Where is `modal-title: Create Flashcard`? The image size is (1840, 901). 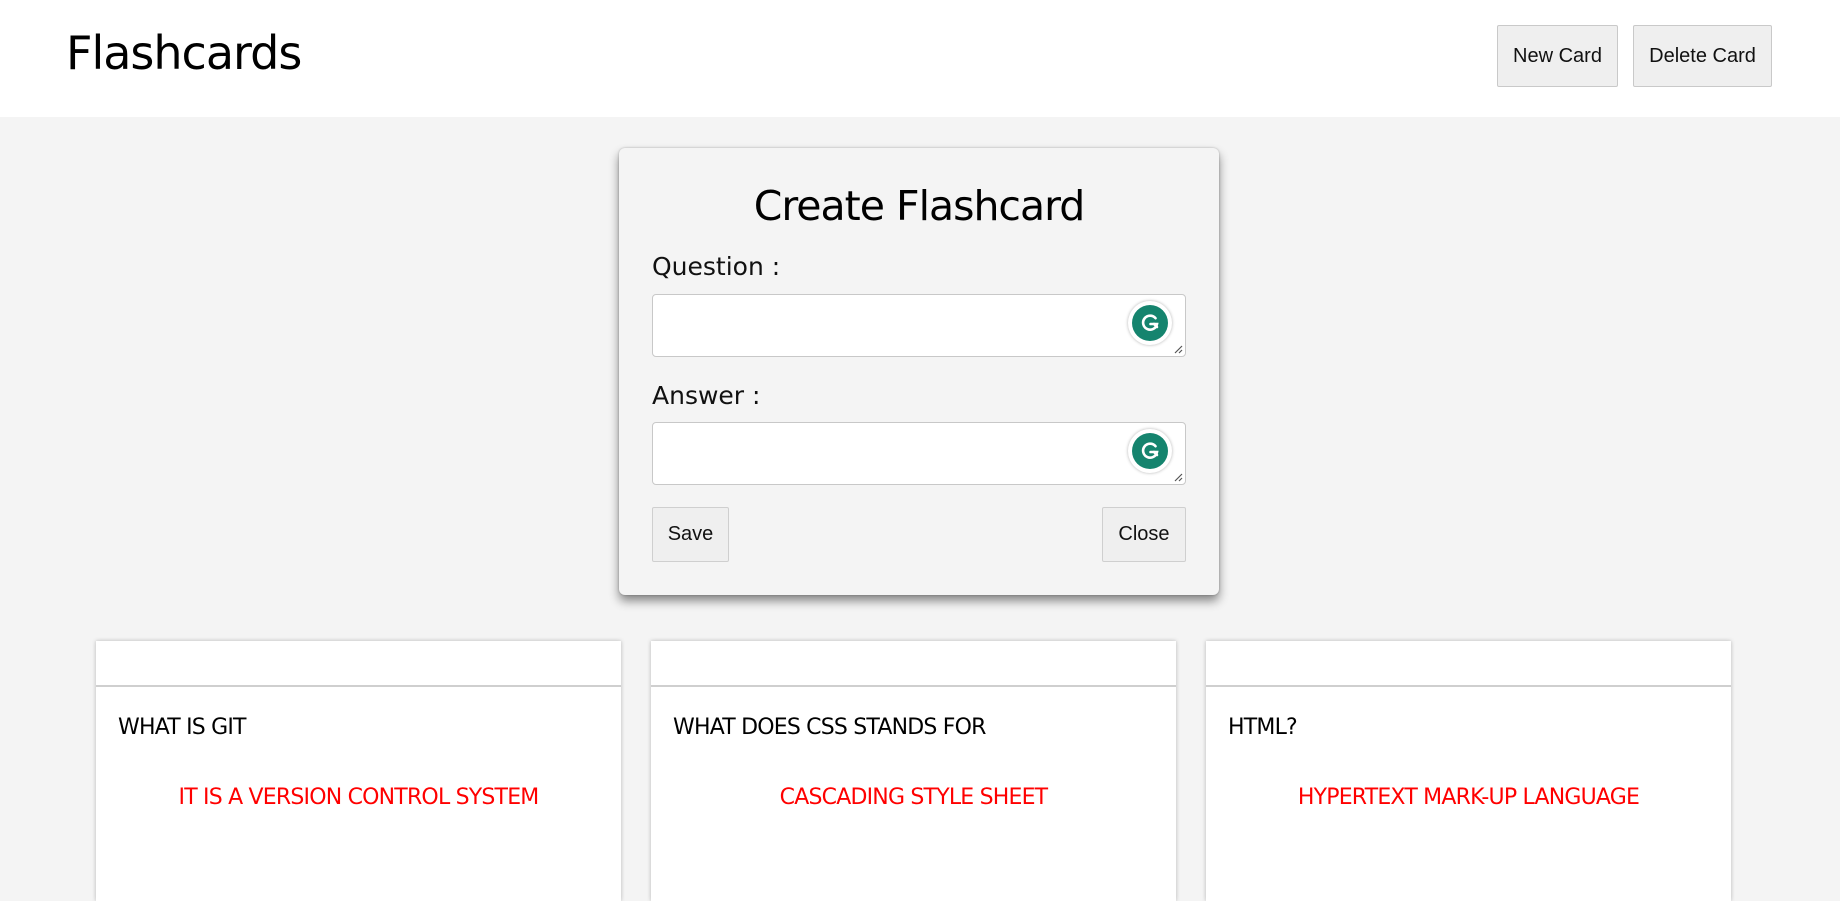
modal-title: Create Flashcard is located at coordinates (919, 206).